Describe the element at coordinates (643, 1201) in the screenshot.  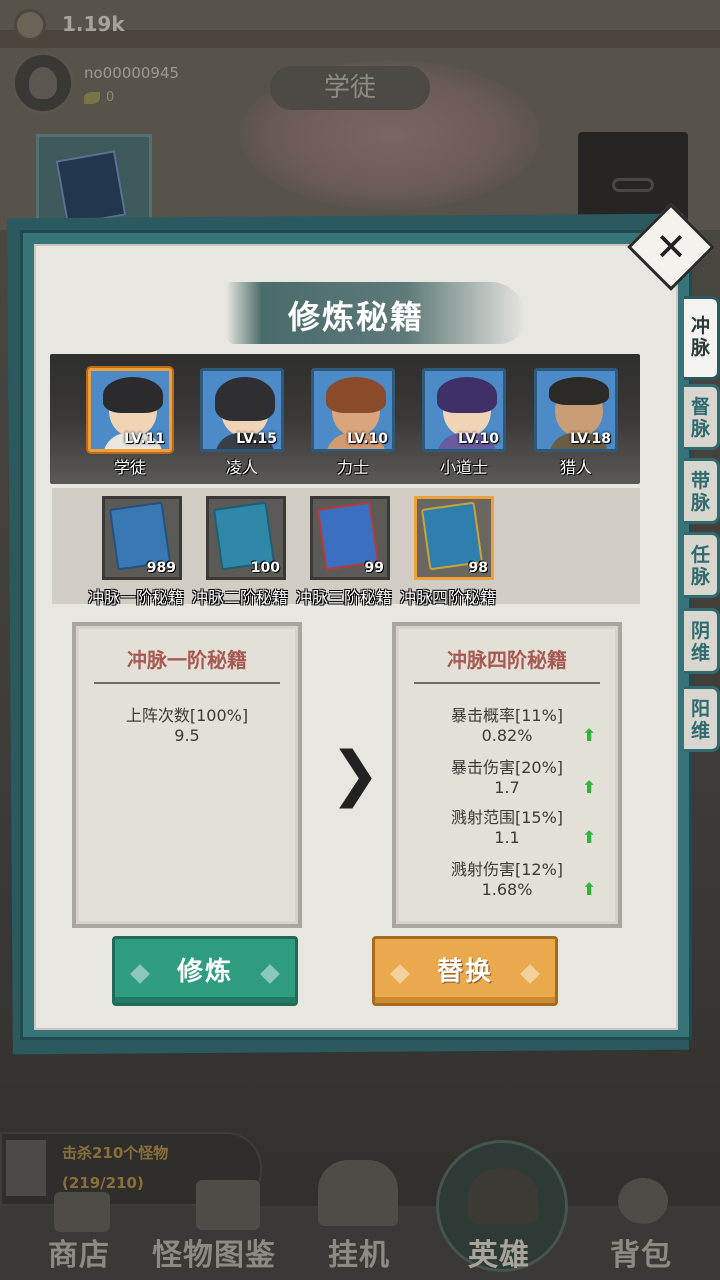
I see `bag-icon` at that location.